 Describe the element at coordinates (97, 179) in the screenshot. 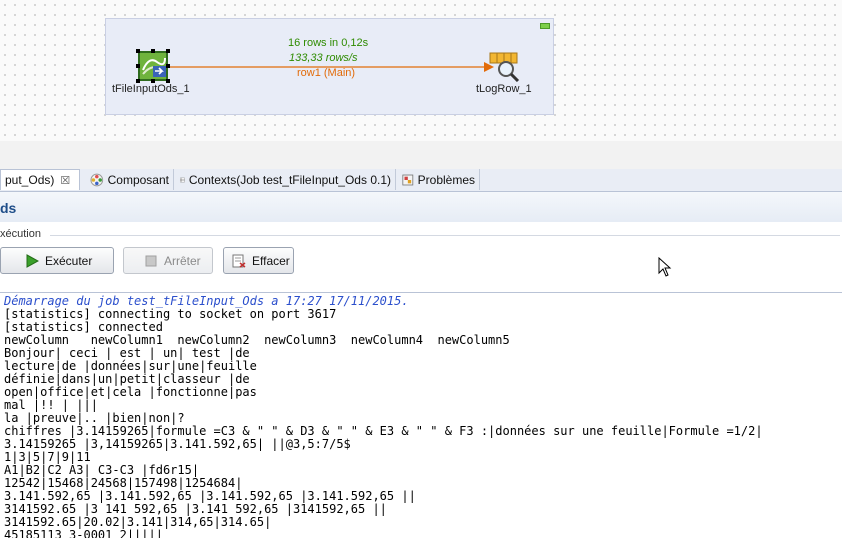

I see `component-icon` at that location.